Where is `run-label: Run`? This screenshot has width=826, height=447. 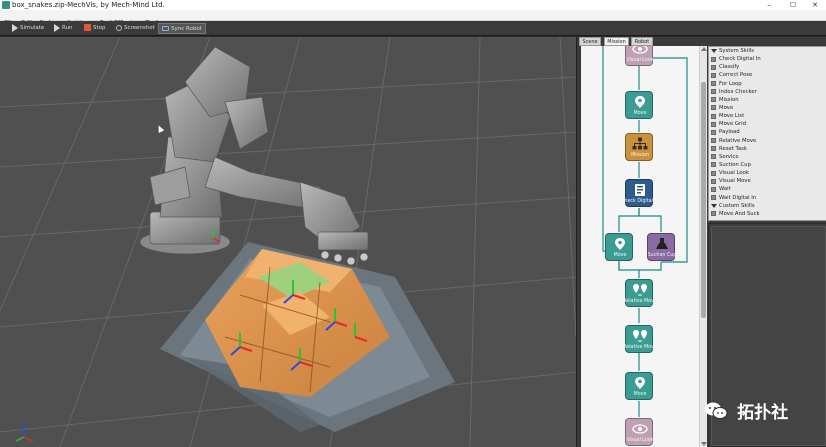 run-label: Run is located at coordinates (67, 28).